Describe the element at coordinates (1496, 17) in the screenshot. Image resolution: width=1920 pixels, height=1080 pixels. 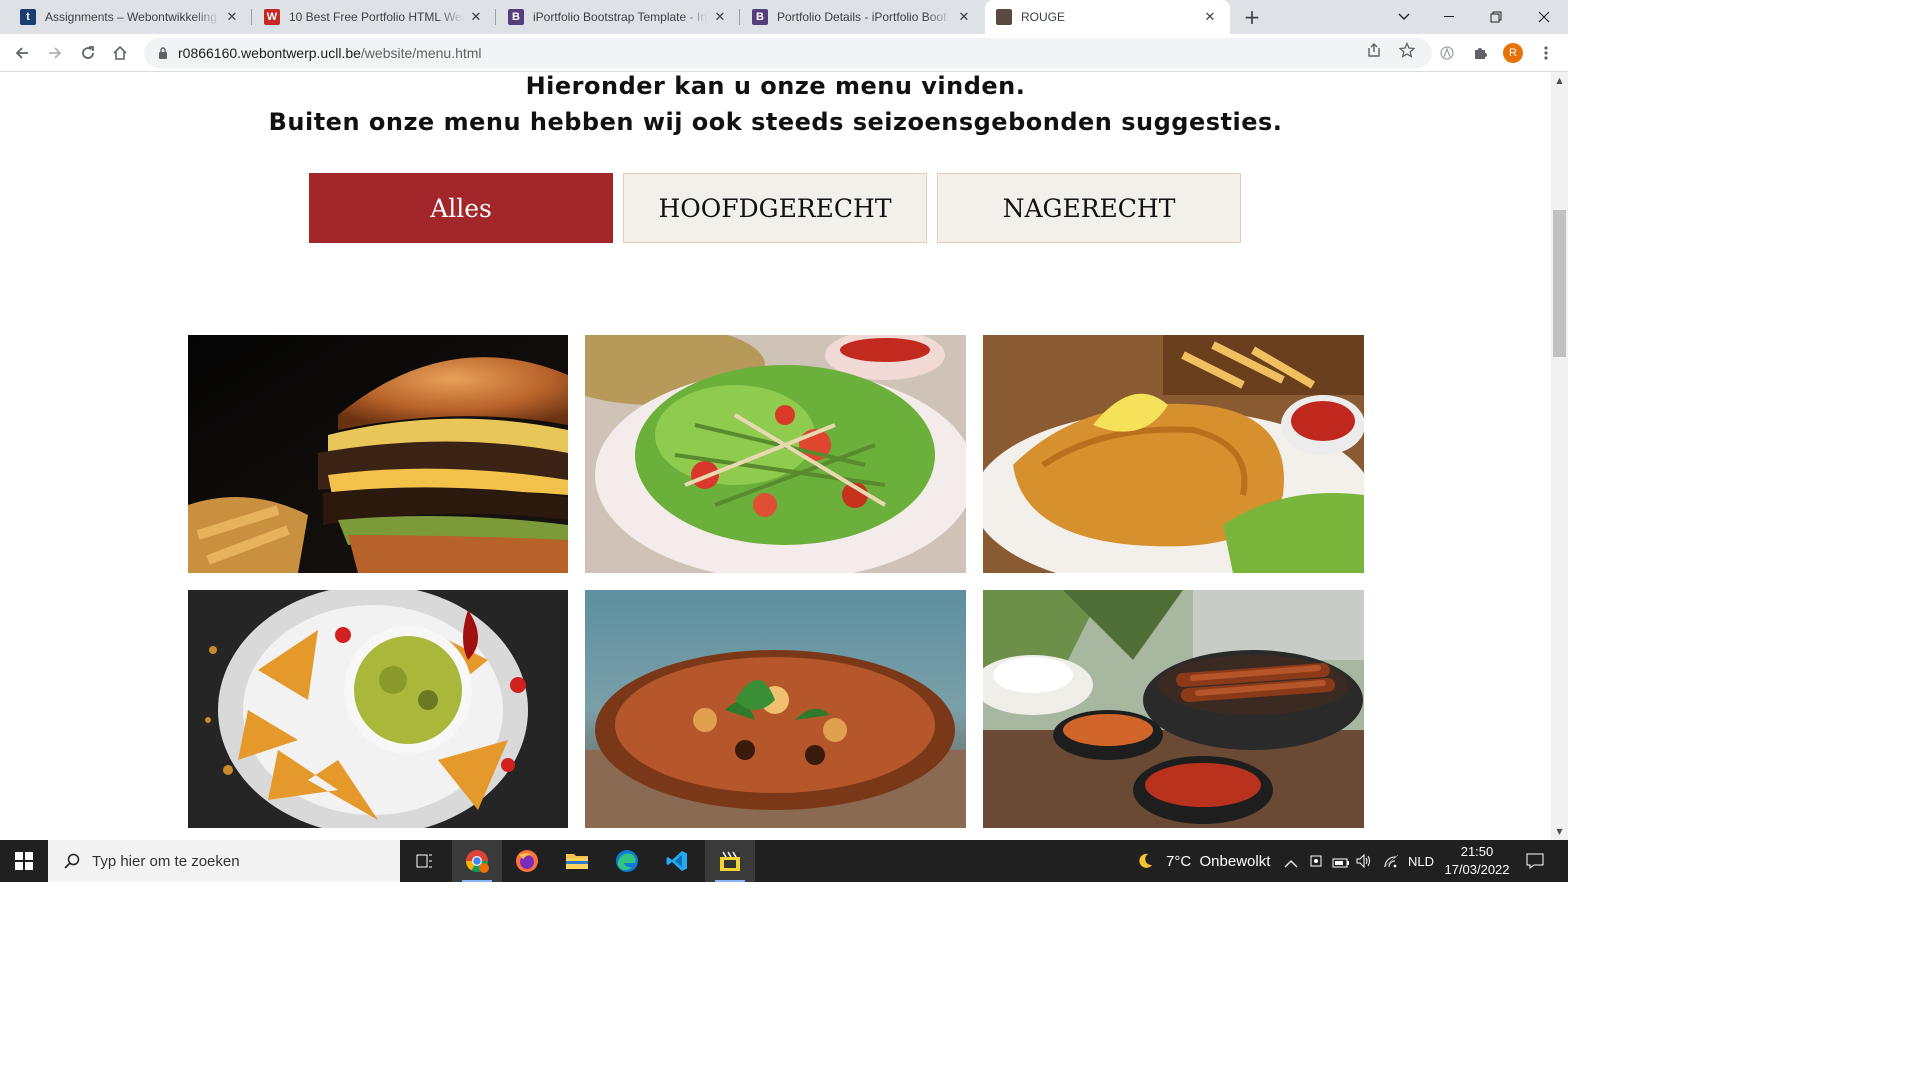
I see `restore-button` at that location.